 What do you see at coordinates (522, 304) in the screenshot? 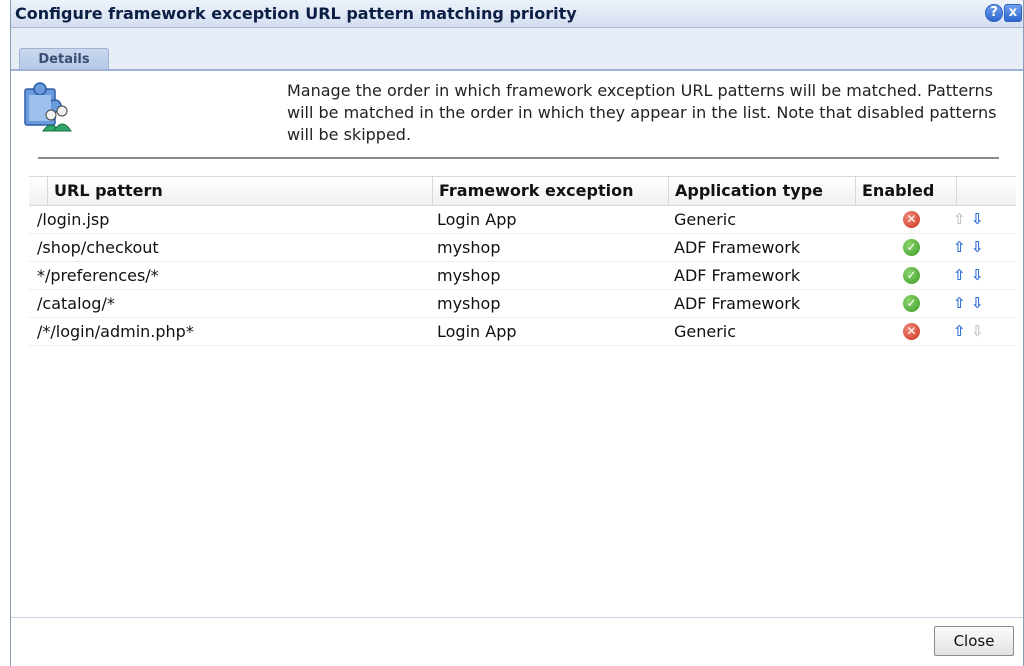
I see `table-row: /catalog/* myshop ADF Framework ✓ ⇧ ⇩` at bounding box center [522, 304].